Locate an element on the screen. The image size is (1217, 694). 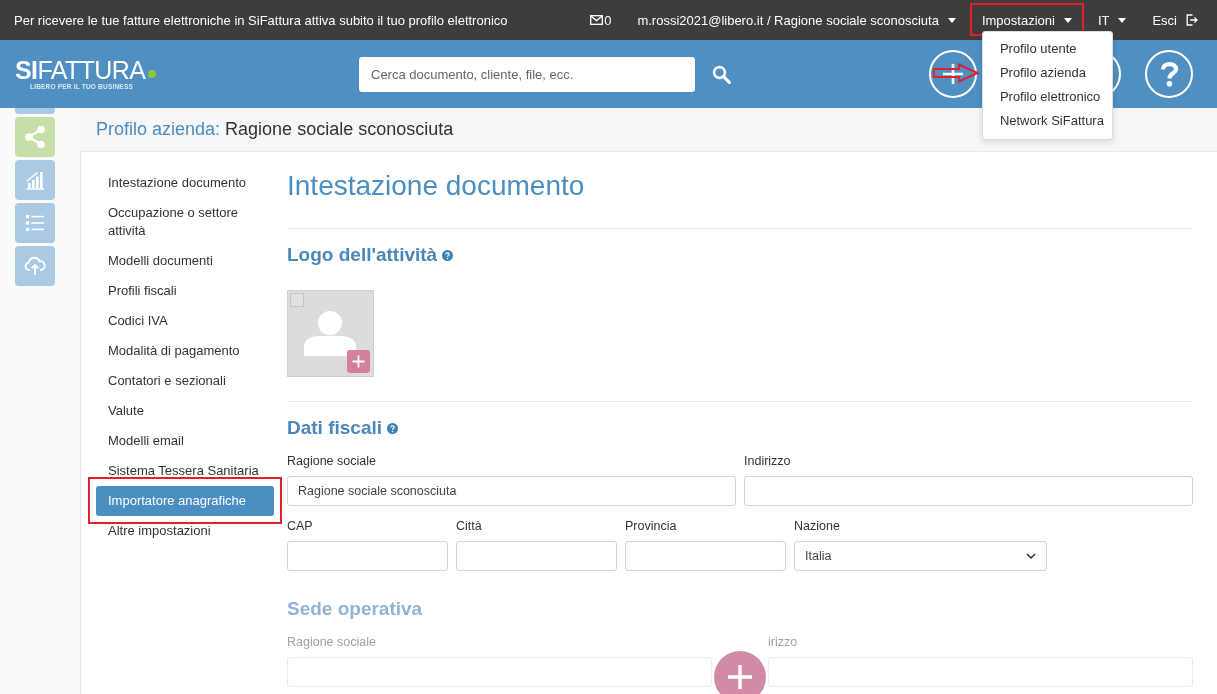
field-label: CAP is located at coordinates (300, 526).